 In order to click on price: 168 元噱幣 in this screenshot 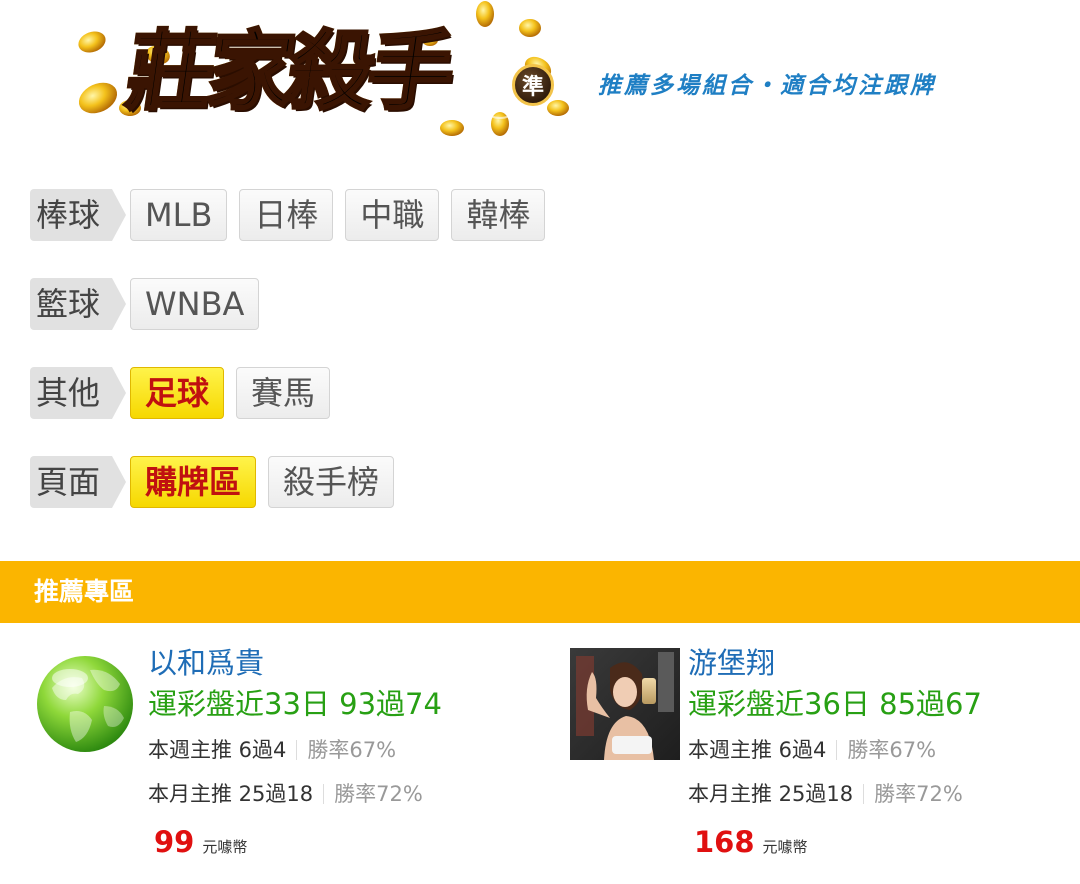, I will do `click(835, 844)`.